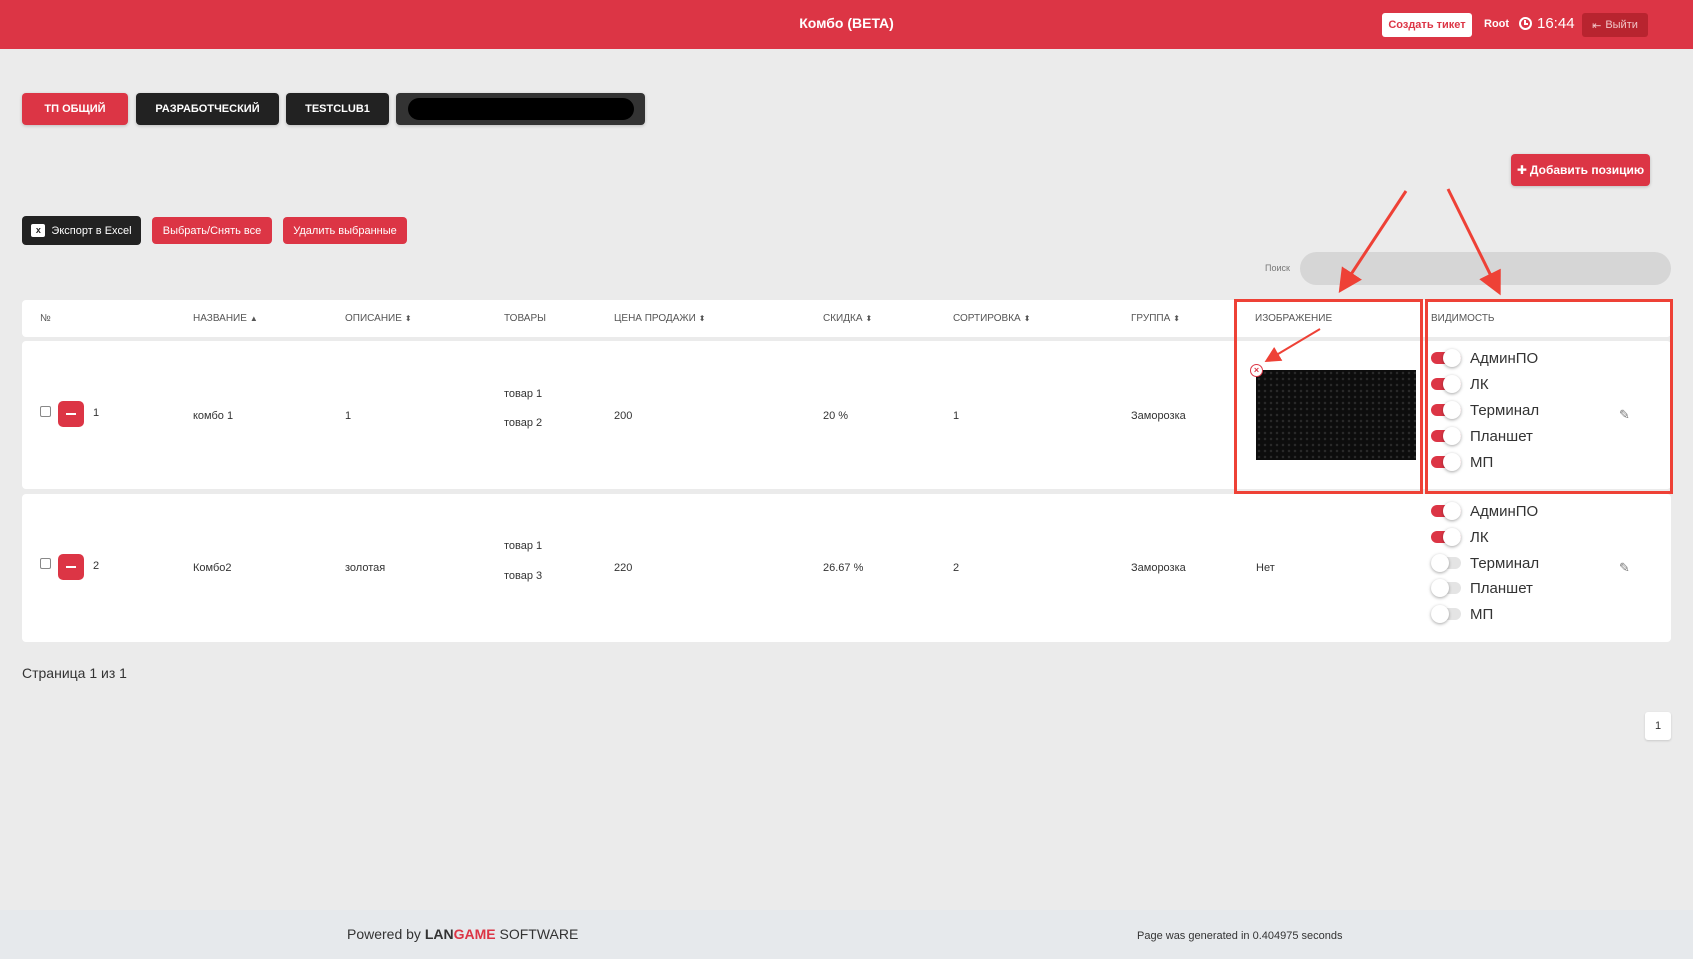 The image size is (1693, 959). I want to click on brand-game: GAME, so click(474, 934).